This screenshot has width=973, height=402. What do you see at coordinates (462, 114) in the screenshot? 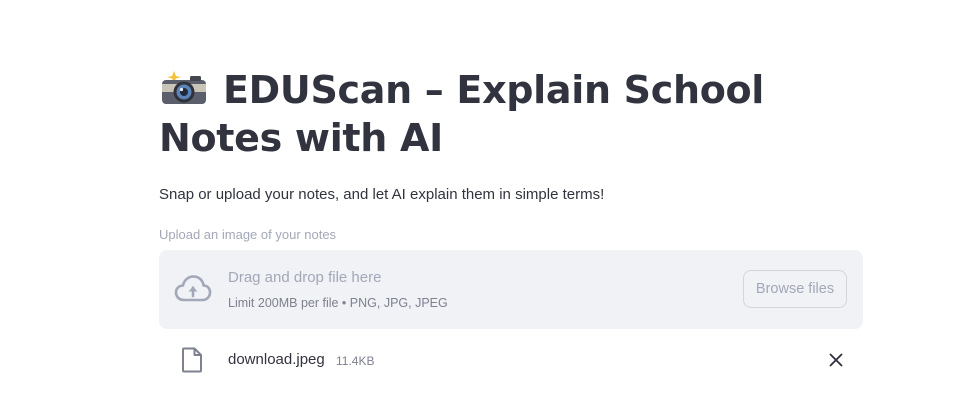
I see `page-title-text: EDUScan – Explain School Notes with AI` at bounding box center [462, 114].